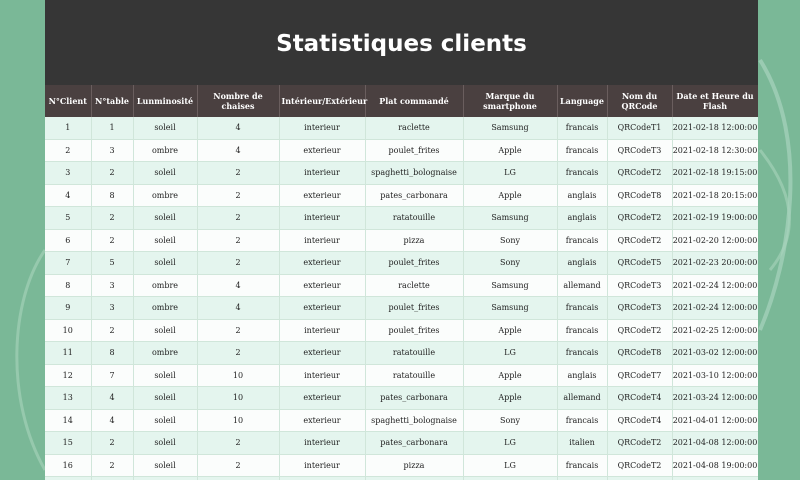 This screenshot has height=480, width=800. Describe the element at coordinates (582, 285) in the screenshot. I see `table-cell: allemand` at that location.